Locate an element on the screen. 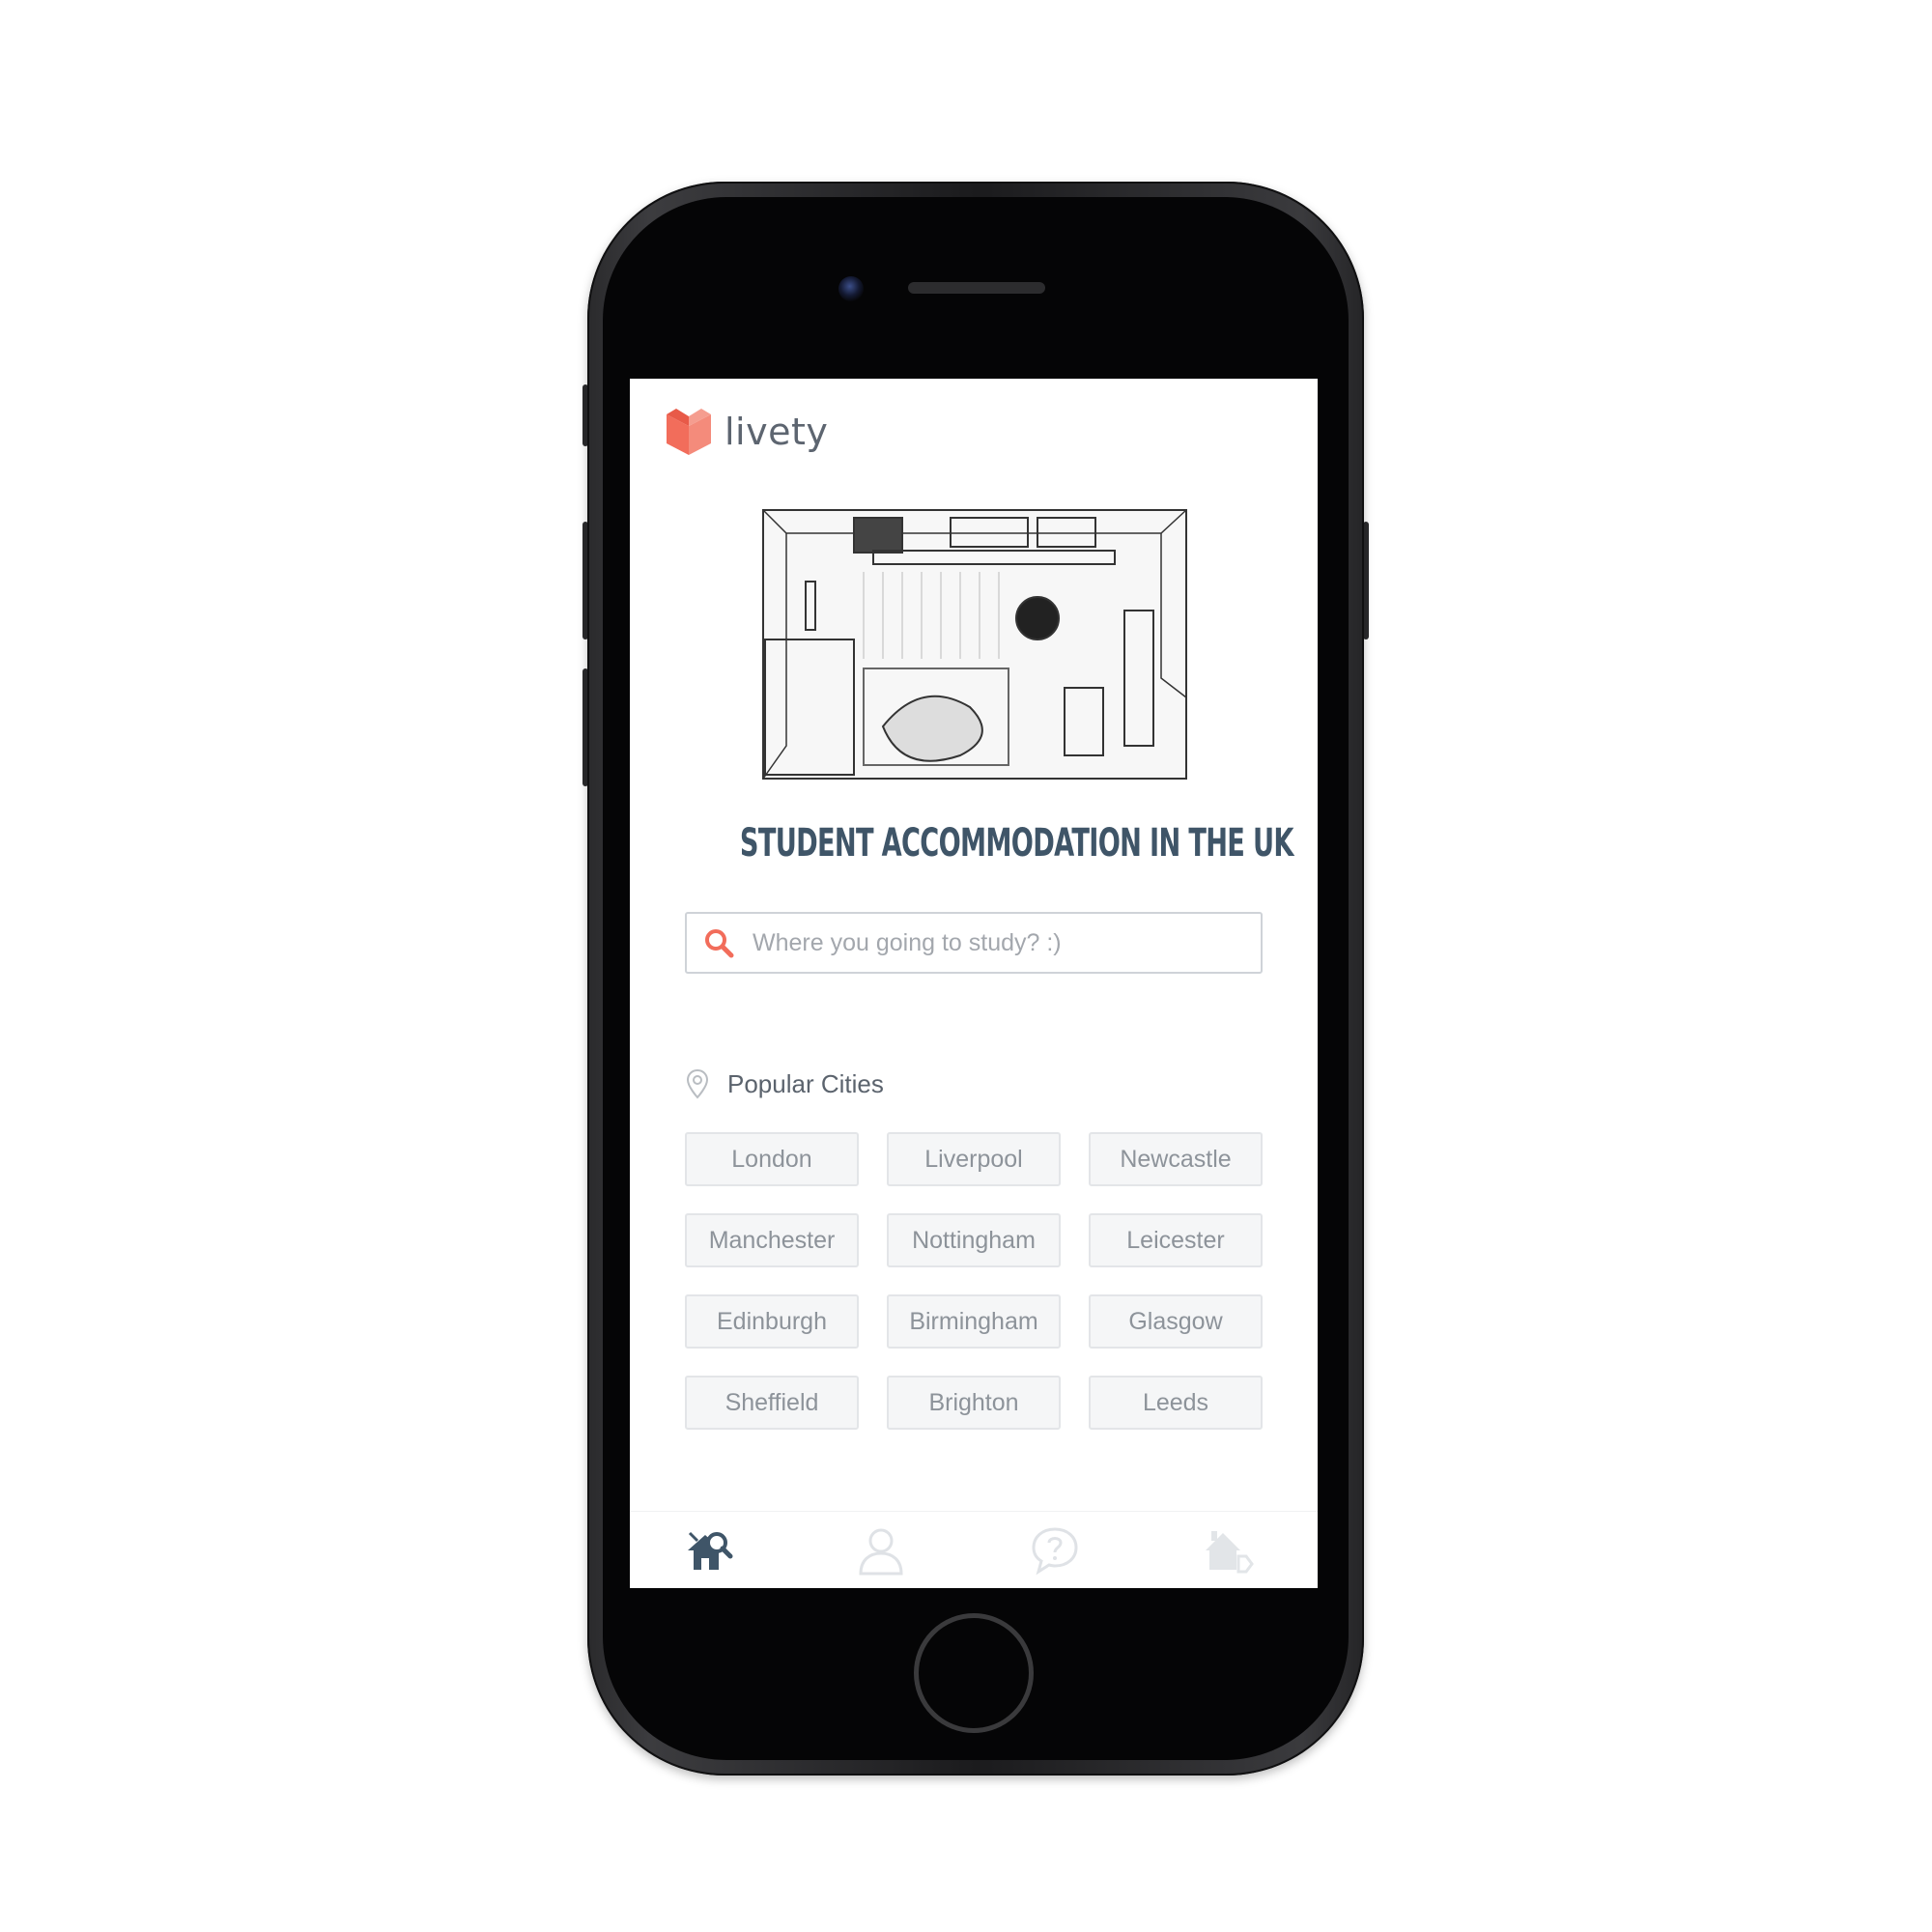  city-button-nottingham: Nottingham is located at coordinates (974, 1240).